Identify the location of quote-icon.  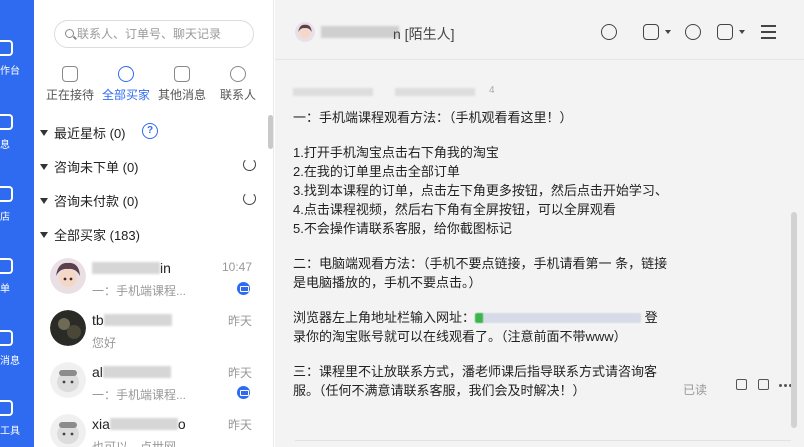
(763, 384).